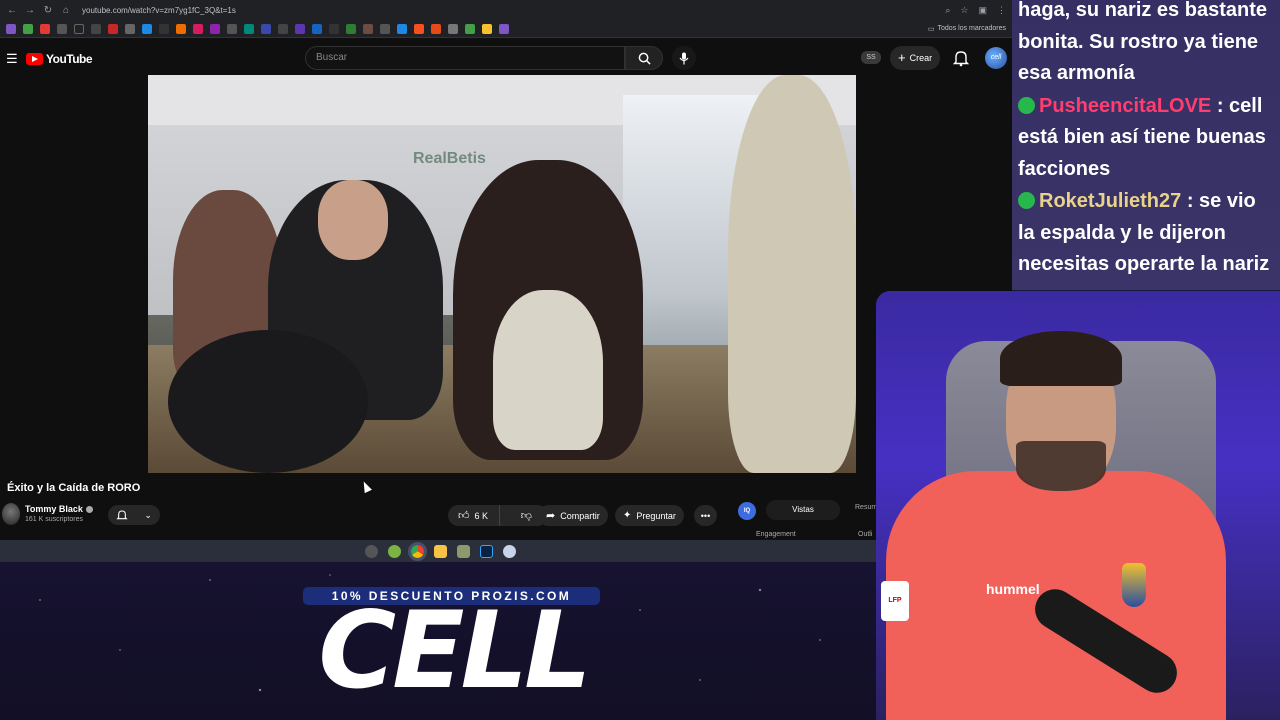 Image resolution: width=1280 pixels, height=720 pixels. Describe the element at coordinates (148, 514) in the screenshot. I see `chevron-down-icon: ⌄` at that location.